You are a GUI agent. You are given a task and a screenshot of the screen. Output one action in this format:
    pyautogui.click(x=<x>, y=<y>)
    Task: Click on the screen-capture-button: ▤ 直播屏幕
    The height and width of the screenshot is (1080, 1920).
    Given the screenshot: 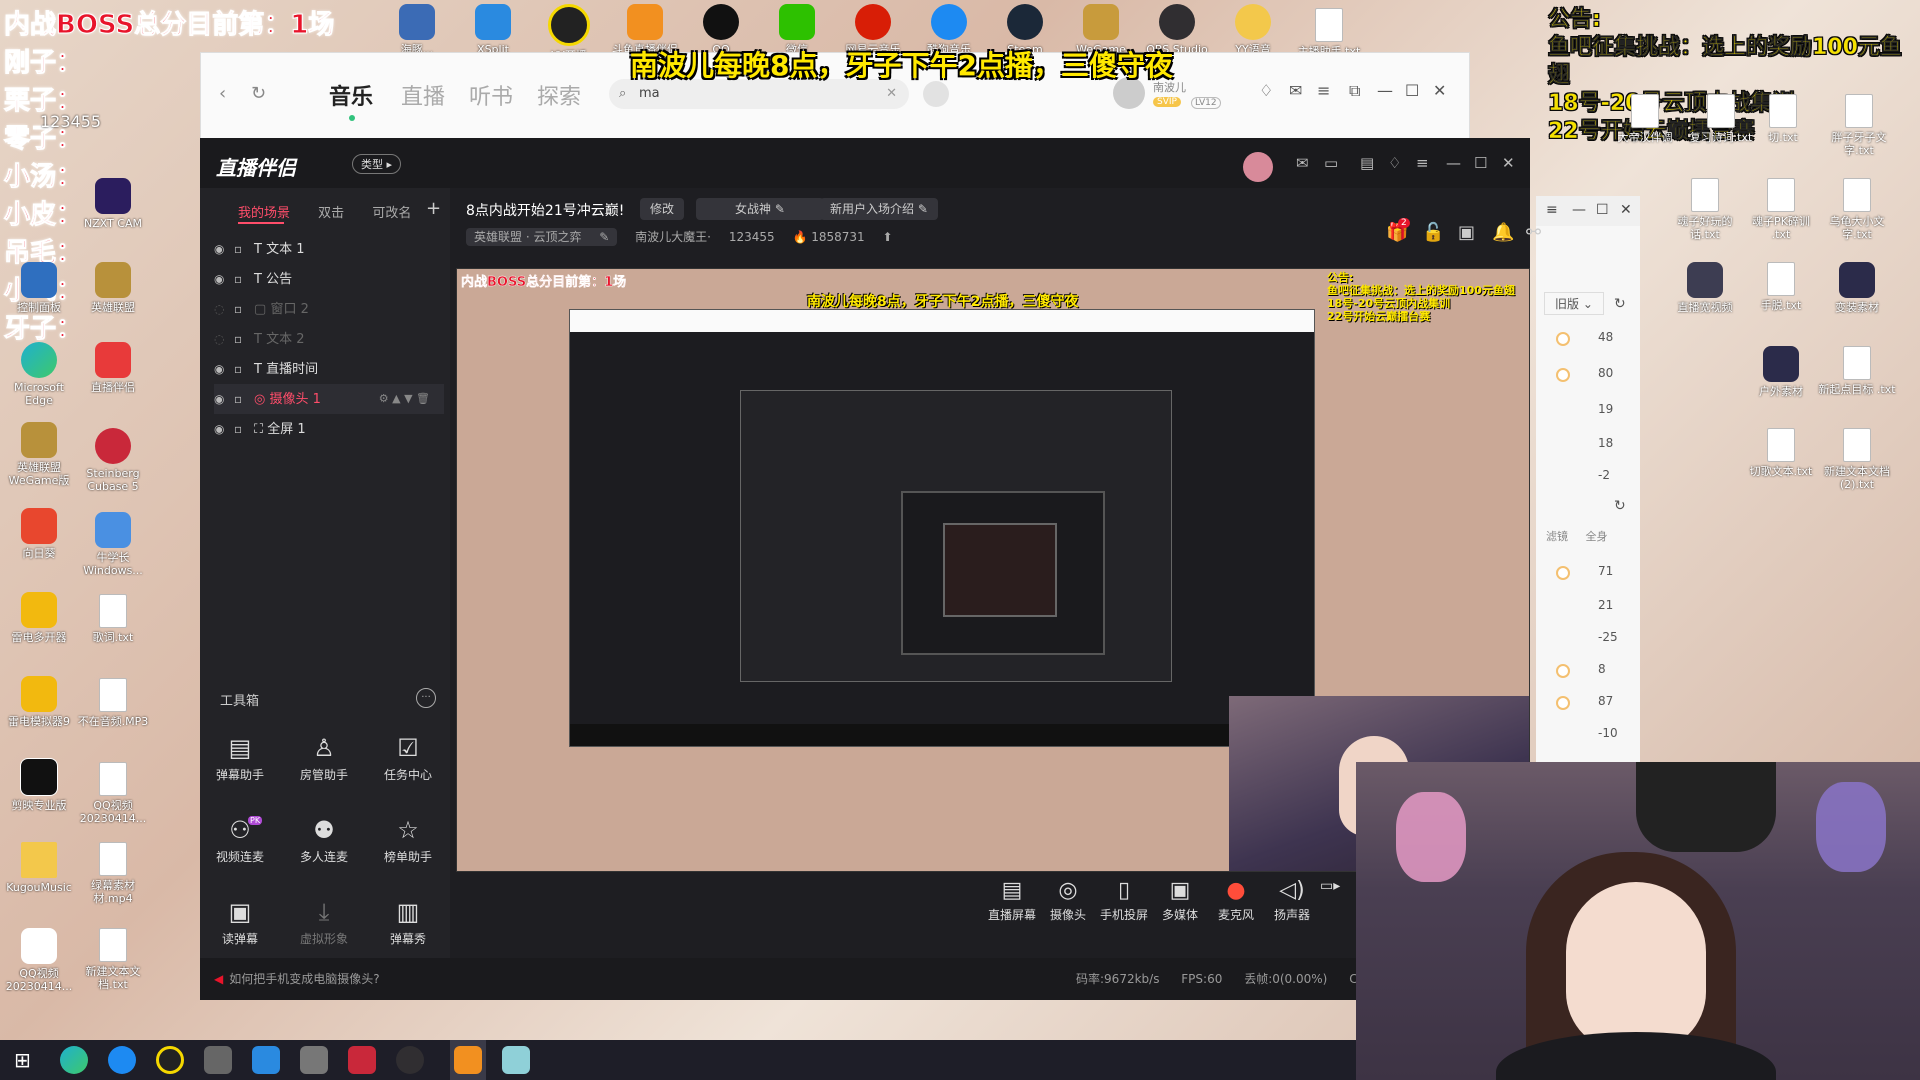 What is the action you would take?
    pyautogui.click(x=1012, y=900)
    